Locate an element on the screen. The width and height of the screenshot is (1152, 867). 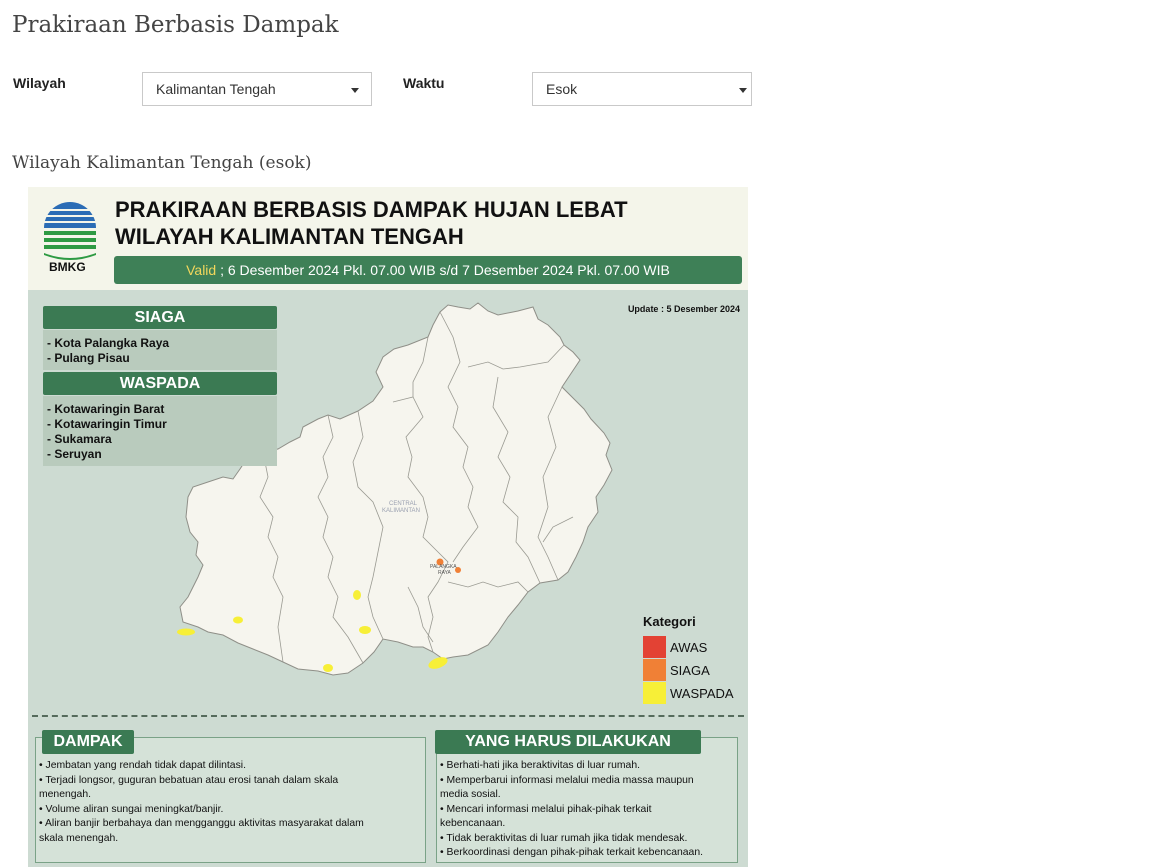
map-region-label: CENTRAL is located at coordinates (403, 504).